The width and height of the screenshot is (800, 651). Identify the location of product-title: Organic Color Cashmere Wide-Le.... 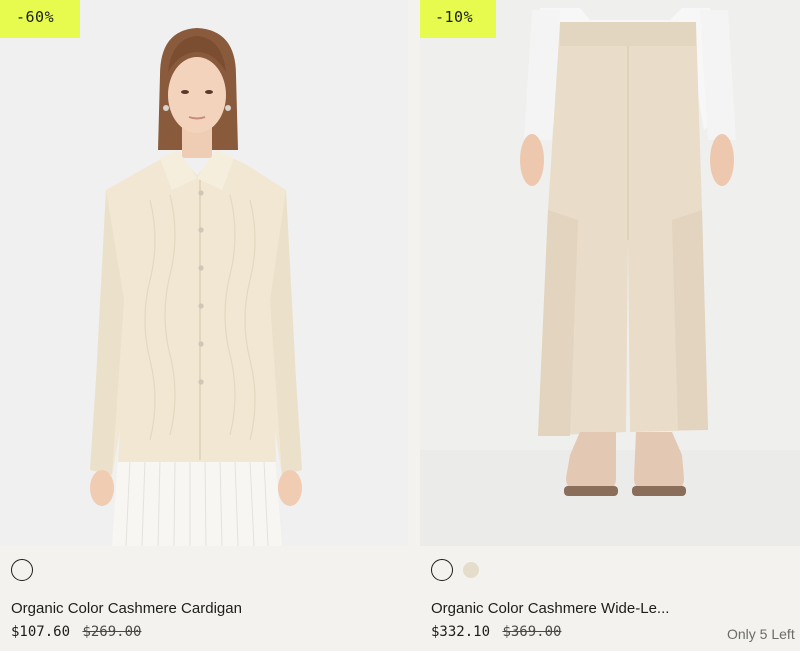
(550, 608).